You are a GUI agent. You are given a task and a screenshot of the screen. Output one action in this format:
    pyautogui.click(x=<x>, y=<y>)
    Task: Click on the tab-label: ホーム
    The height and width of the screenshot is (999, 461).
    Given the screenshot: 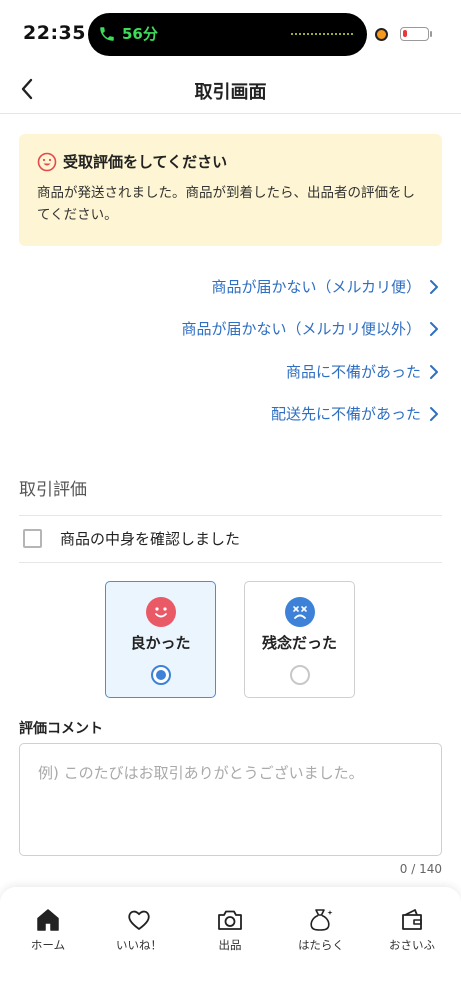 What is the action you would take?
    pyautogui.click(x=48, y=945)
    